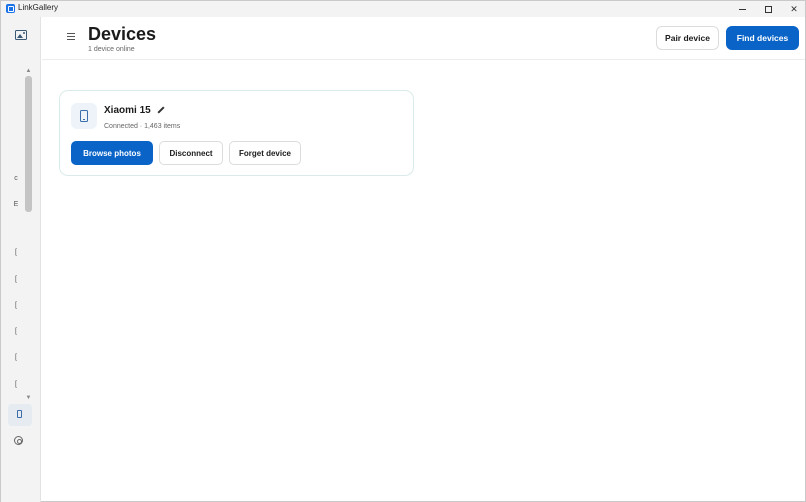 Image resolution: width=806 pixels, height=502 pixels. Describe the element at coordinates (800, 281) in the screenshot. I see `content-scrollbar` at that location.